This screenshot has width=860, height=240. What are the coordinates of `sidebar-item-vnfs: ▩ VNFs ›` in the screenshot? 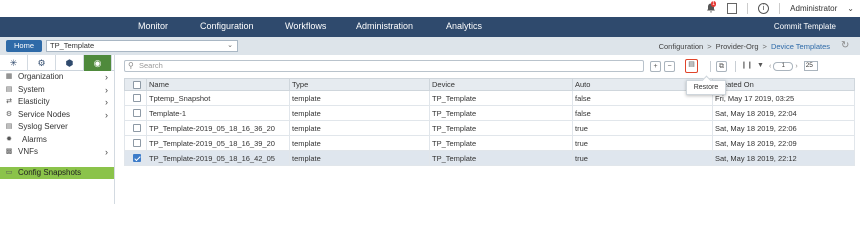 It's located at (57, 152).